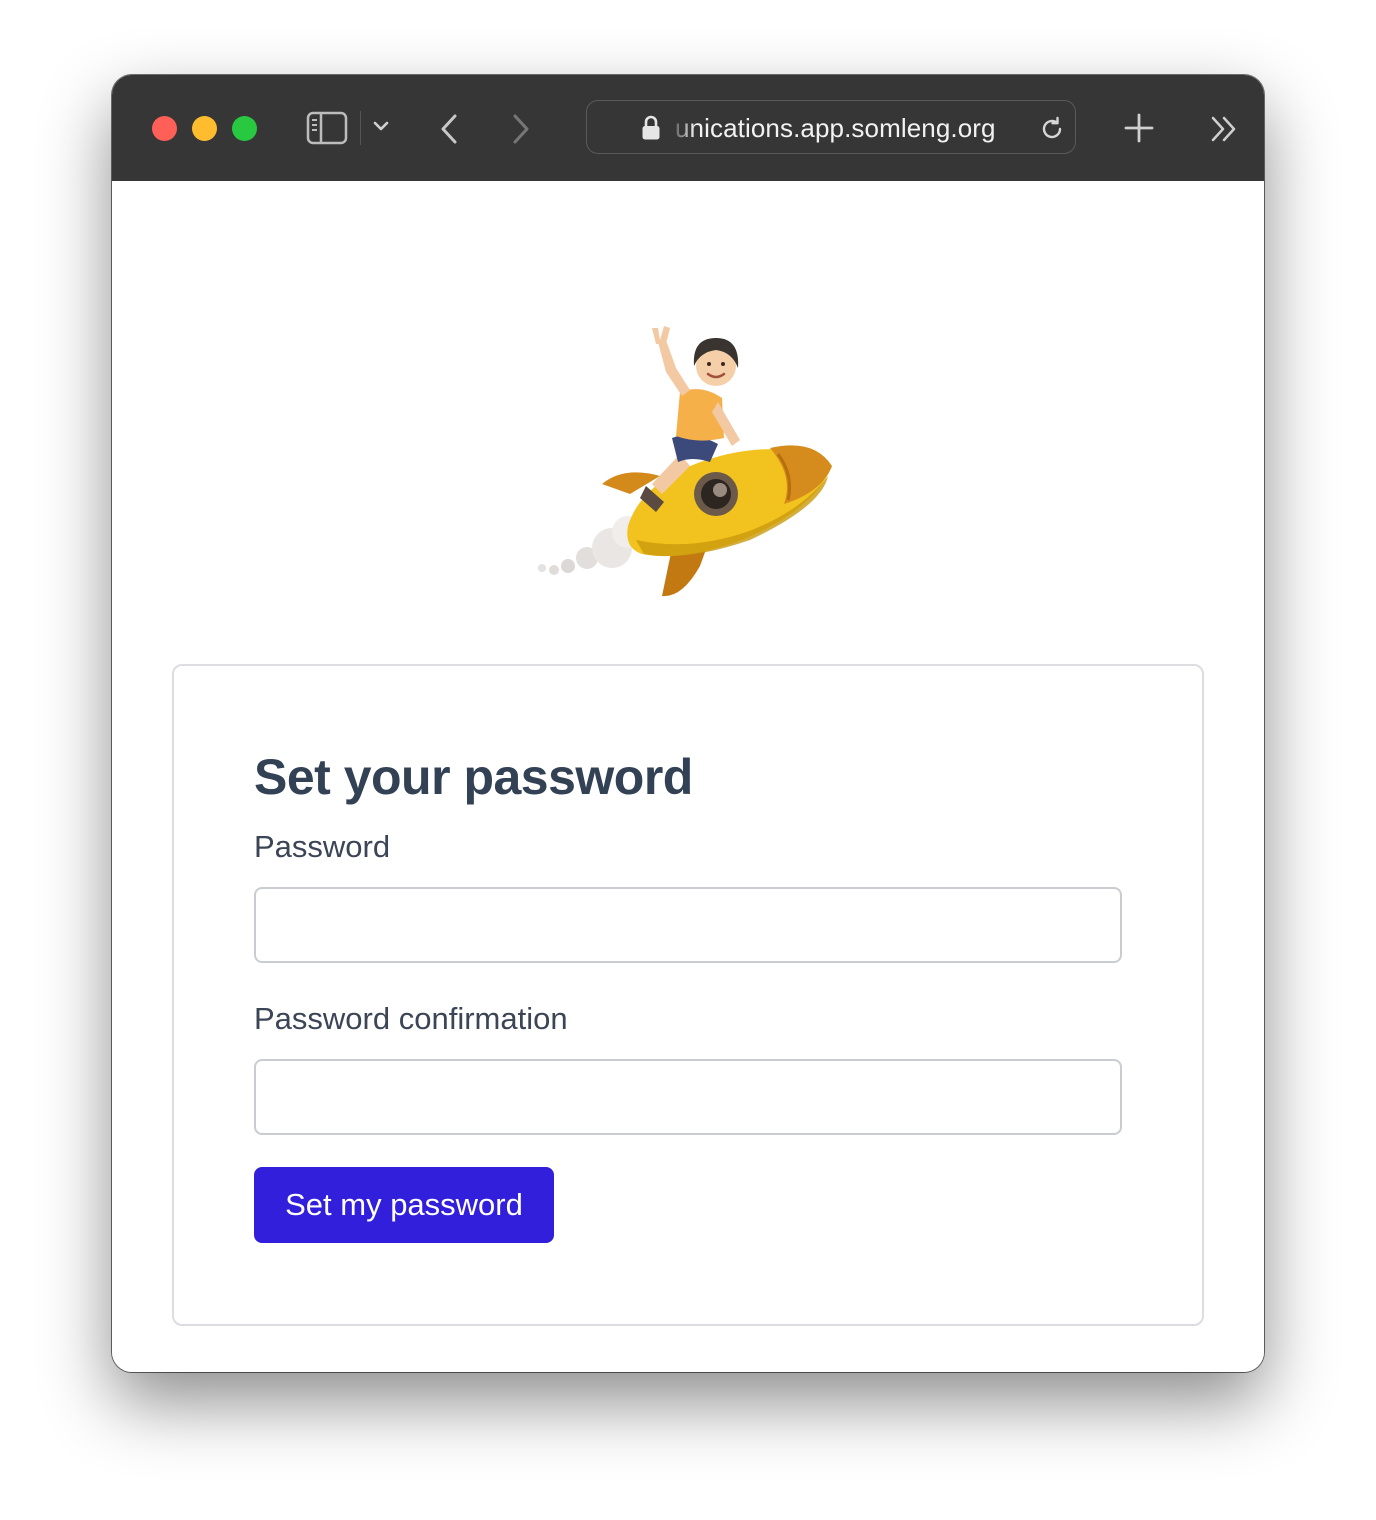 This screenshot has width=1376, height=1520. What do you see at coordinates (381, 126) in the screenshot?
I see `chevron-down-icon` at bounding box center [381, 126].